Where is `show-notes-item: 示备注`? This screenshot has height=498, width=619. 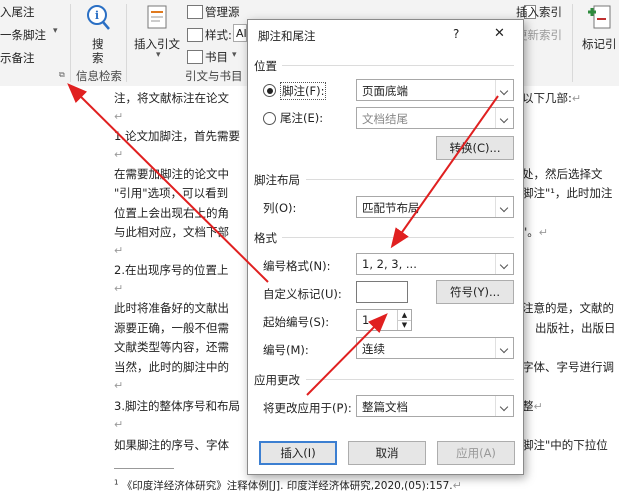
show-notes-item: 示备注 is located at coordinates (17, 58).